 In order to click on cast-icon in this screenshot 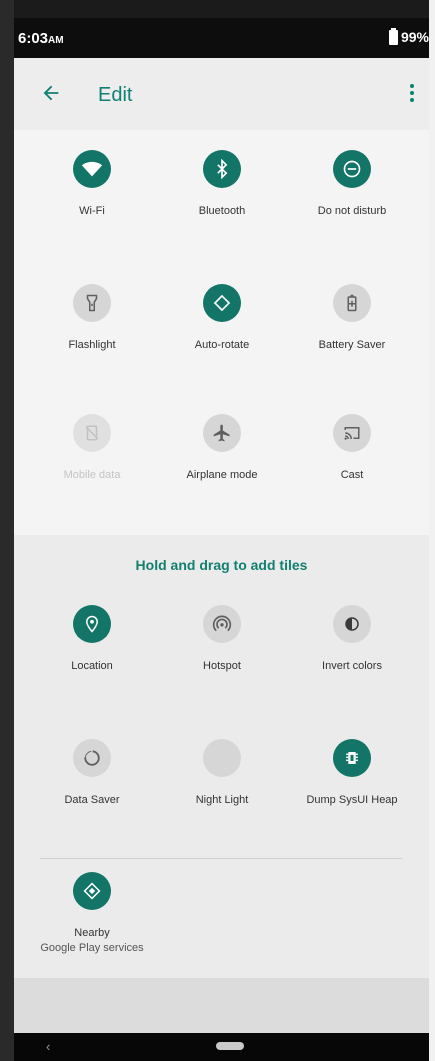, I will do `click(352, 433)`.